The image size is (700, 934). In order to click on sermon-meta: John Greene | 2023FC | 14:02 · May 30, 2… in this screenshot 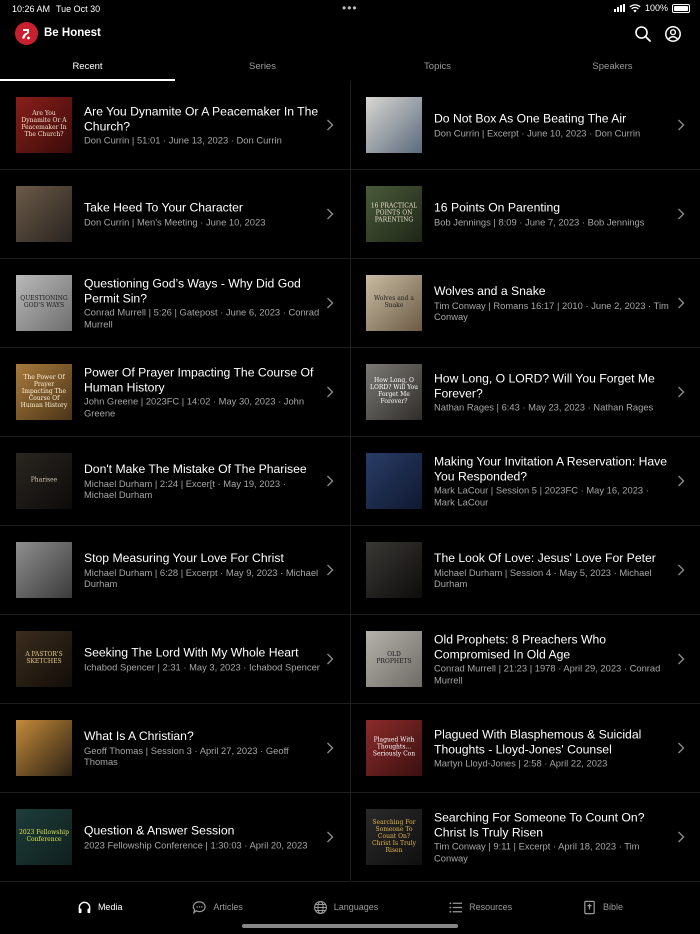, I will do `click(194, 407)`.